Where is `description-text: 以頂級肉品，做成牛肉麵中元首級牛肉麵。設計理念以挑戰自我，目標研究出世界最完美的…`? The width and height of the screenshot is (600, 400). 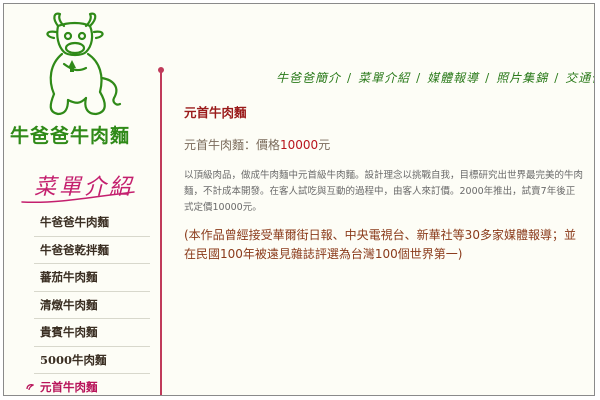 description-text: 以頂級肉品，做成牛肉麵中元首級牛肉麵。設計理念以挑戰自我，目標研究出世界最完美的… is located at coordinates (384, 191).